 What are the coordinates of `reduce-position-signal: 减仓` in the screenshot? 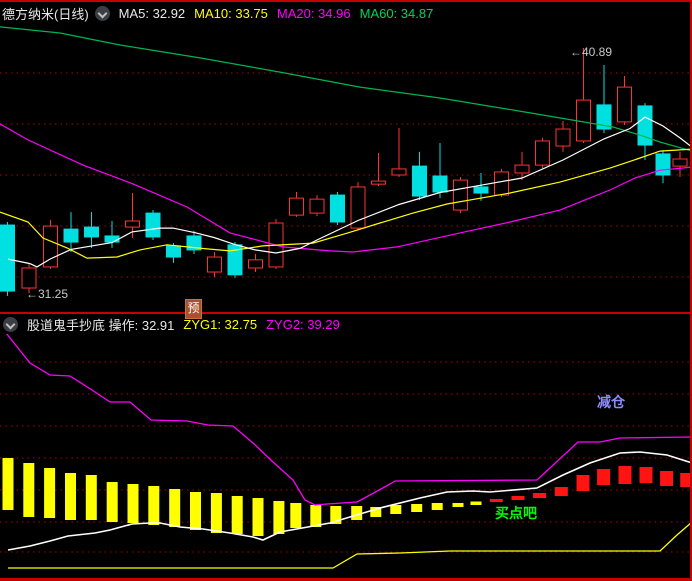 It's located at (611, 402).